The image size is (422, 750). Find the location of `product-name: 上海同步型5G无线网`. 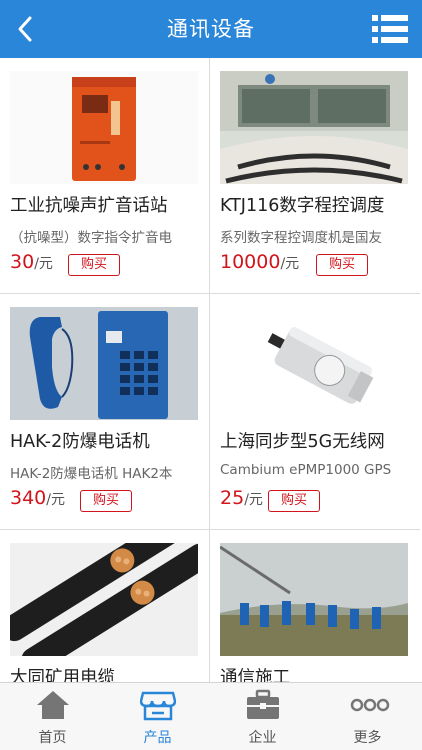

product-name: 上海同步型5G无线网 is located at coordinates (302, 442).